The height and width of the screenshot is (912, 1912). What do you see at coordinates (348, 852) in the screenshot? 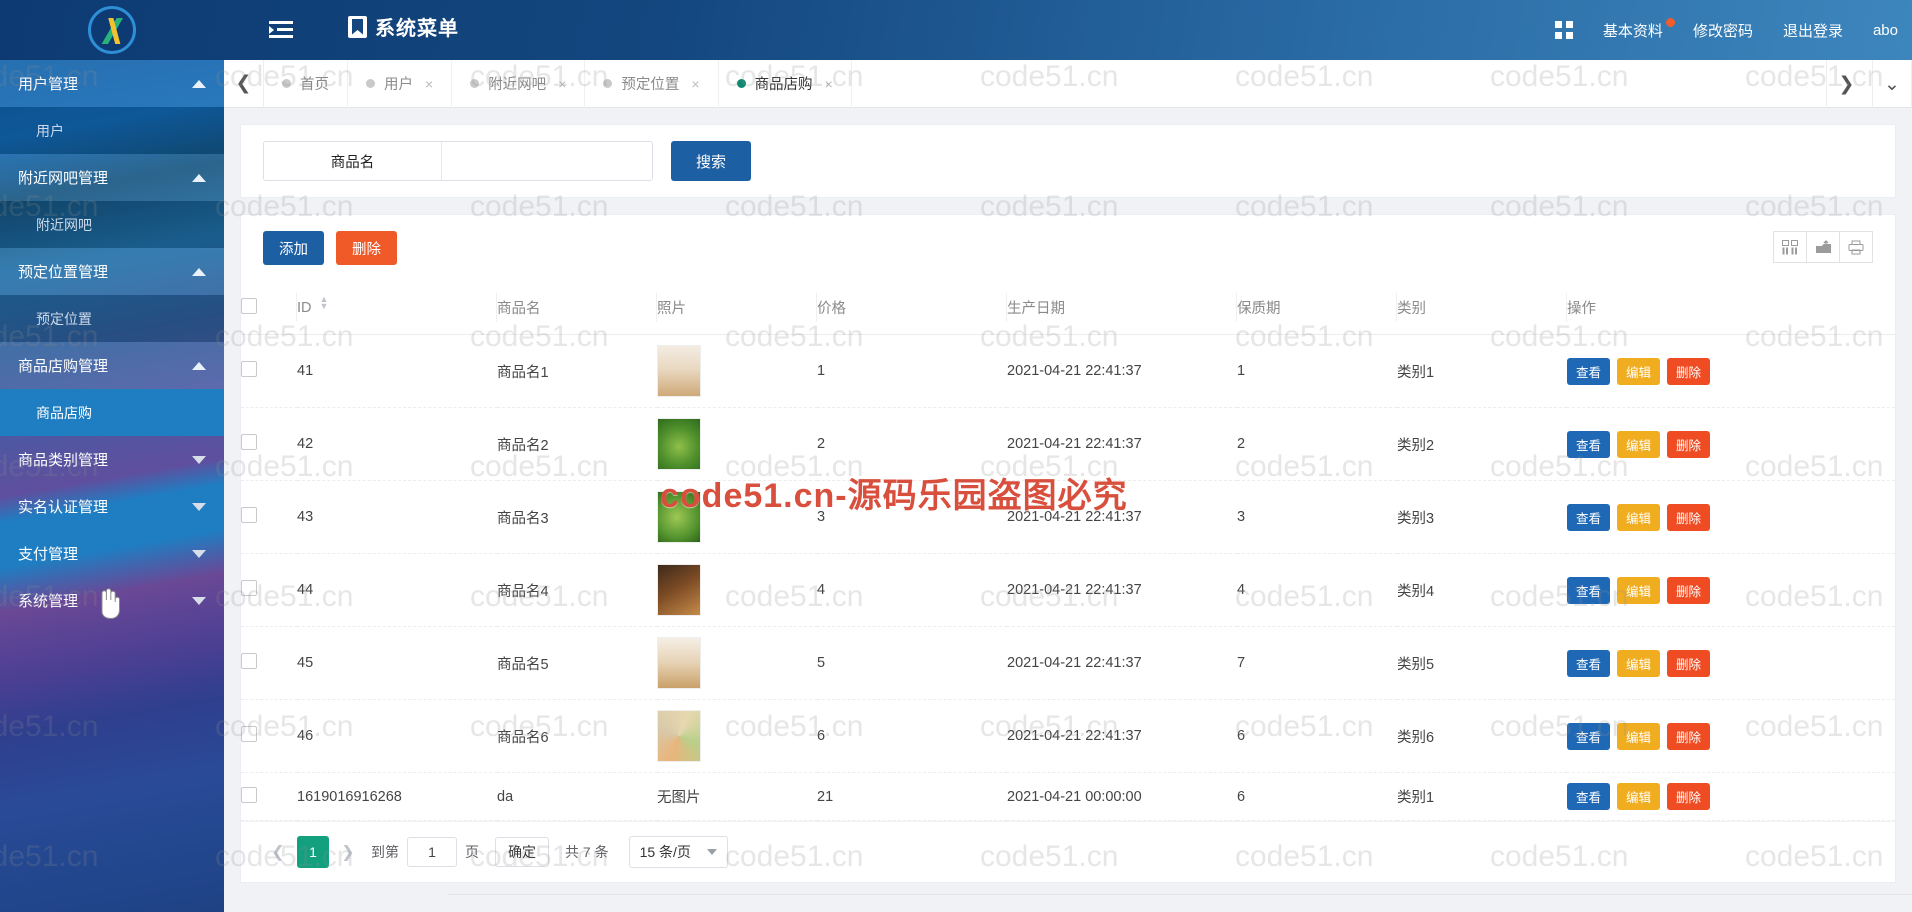
I see `page-next-button: ❯` at bounding box center [348, 852].